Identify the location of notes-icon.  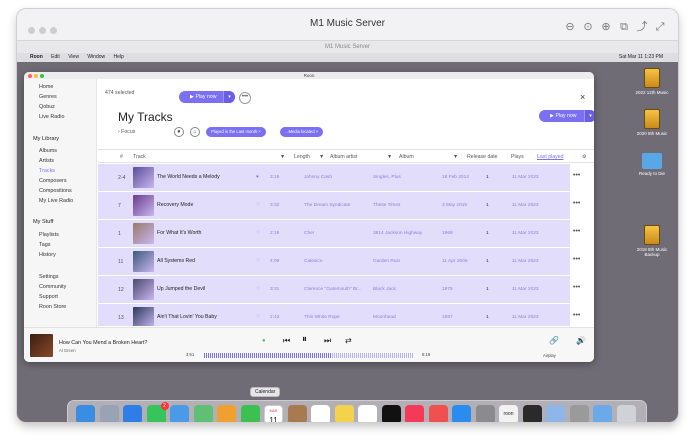
(344, 413).